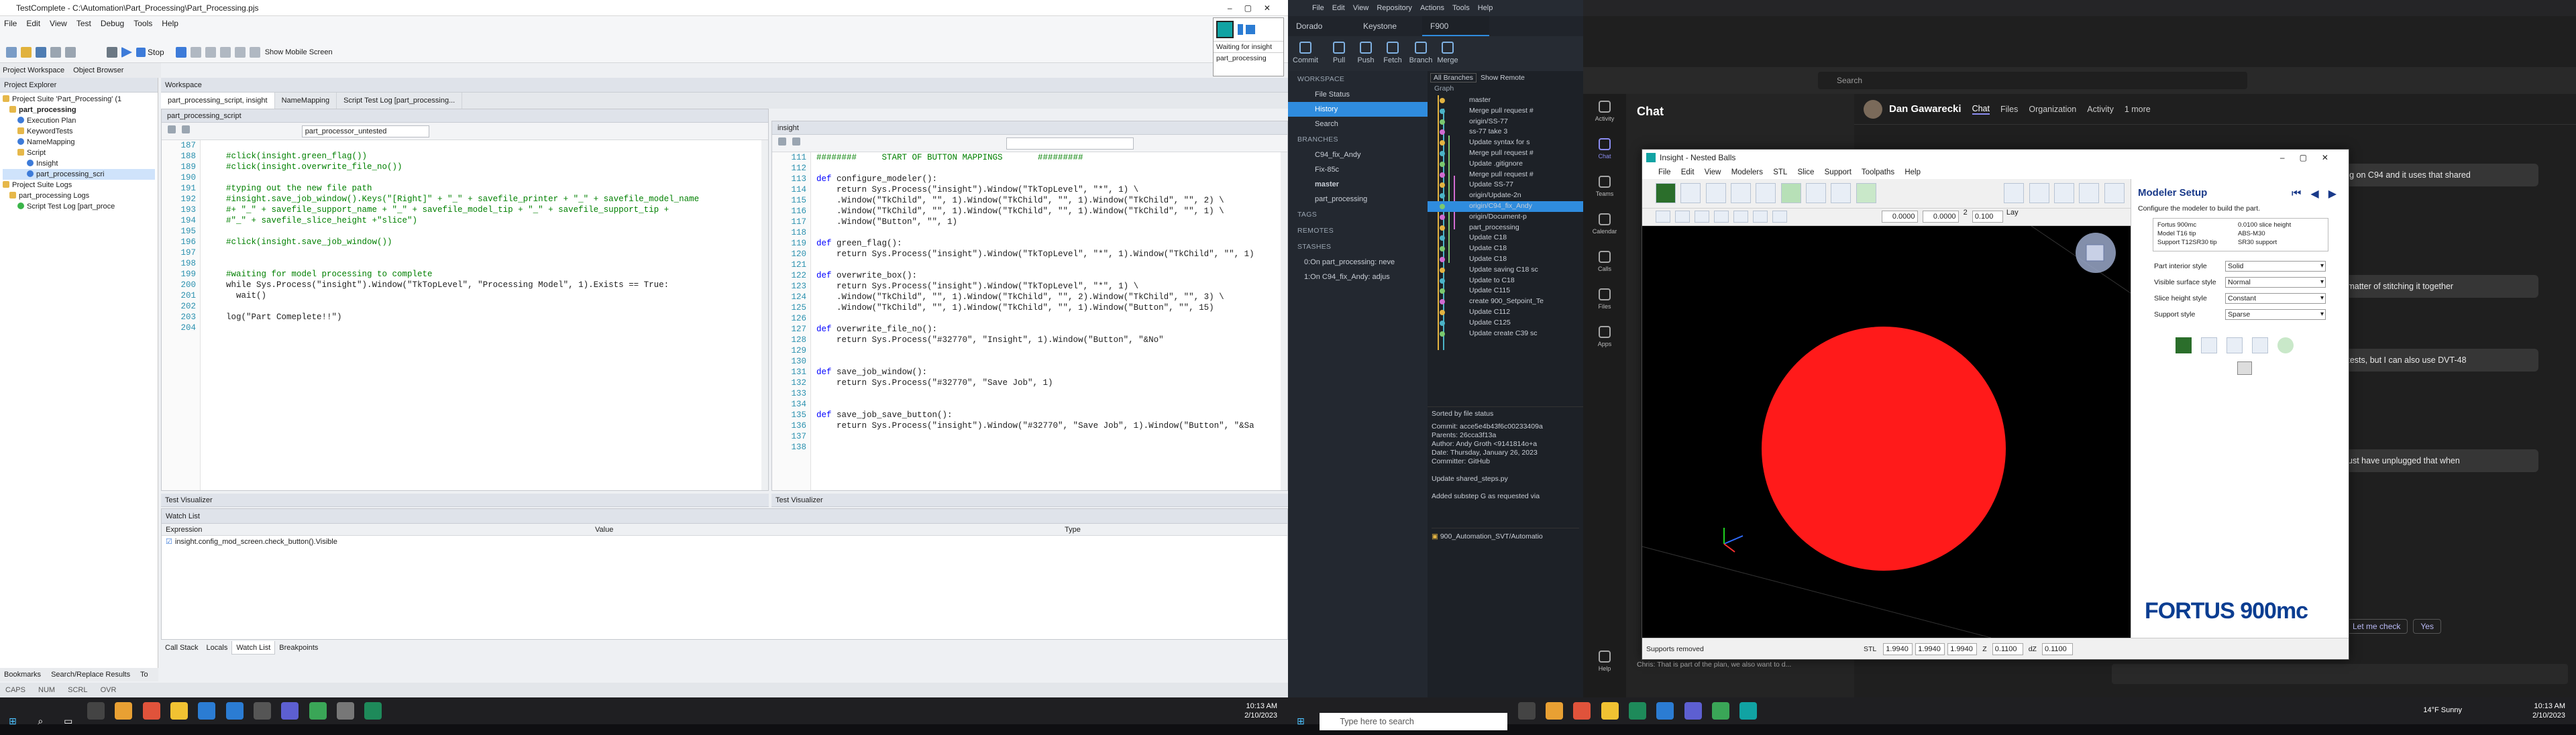 The height and width of the screenshot is (735, 2576). Describe the element at coordinates (2285, 345) in the screenshot. I see `mesh-icon` at that location.